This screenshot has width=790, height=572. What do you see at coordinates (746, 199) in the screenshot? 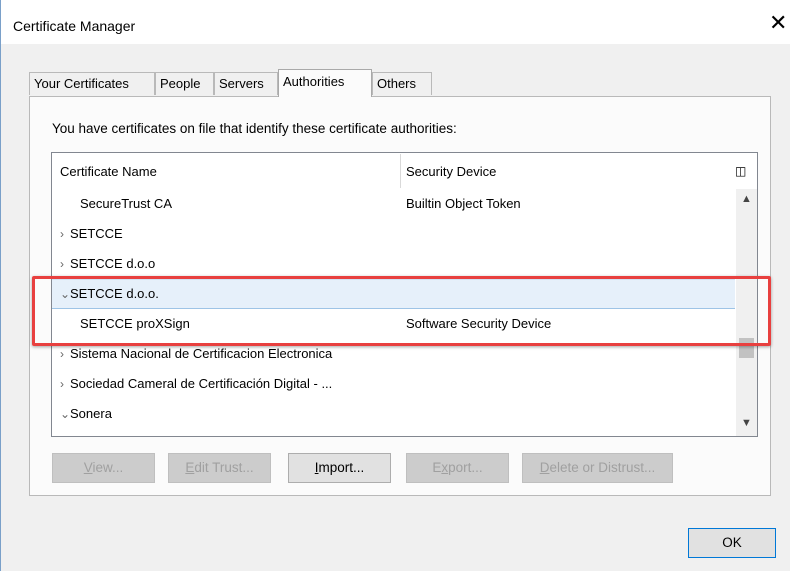
I see `scroll-up-icon: ▲` at bounding box center [746, 199].